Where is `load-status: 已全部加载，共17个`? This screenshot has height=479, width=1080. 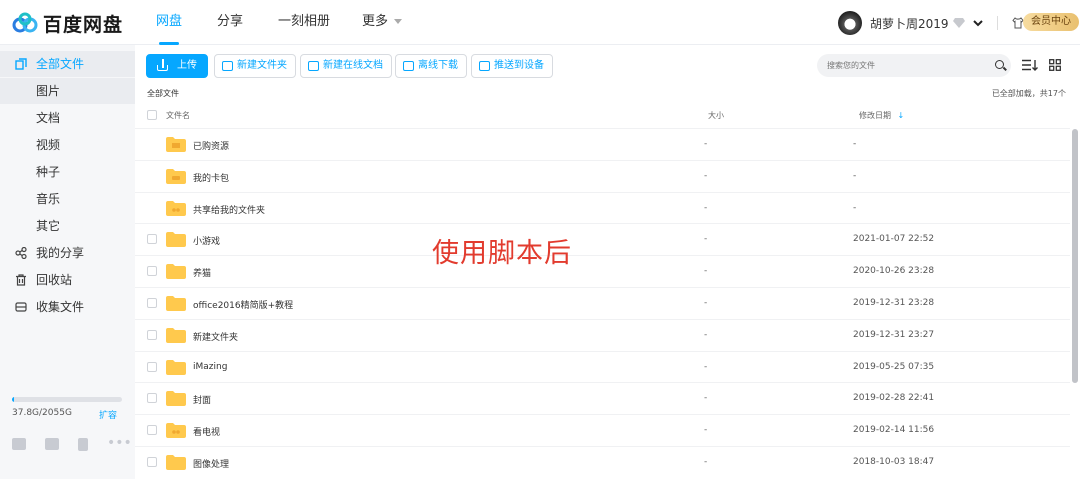
load-status: 已全部加载，共17个 is located at coordinates (1028, 93).